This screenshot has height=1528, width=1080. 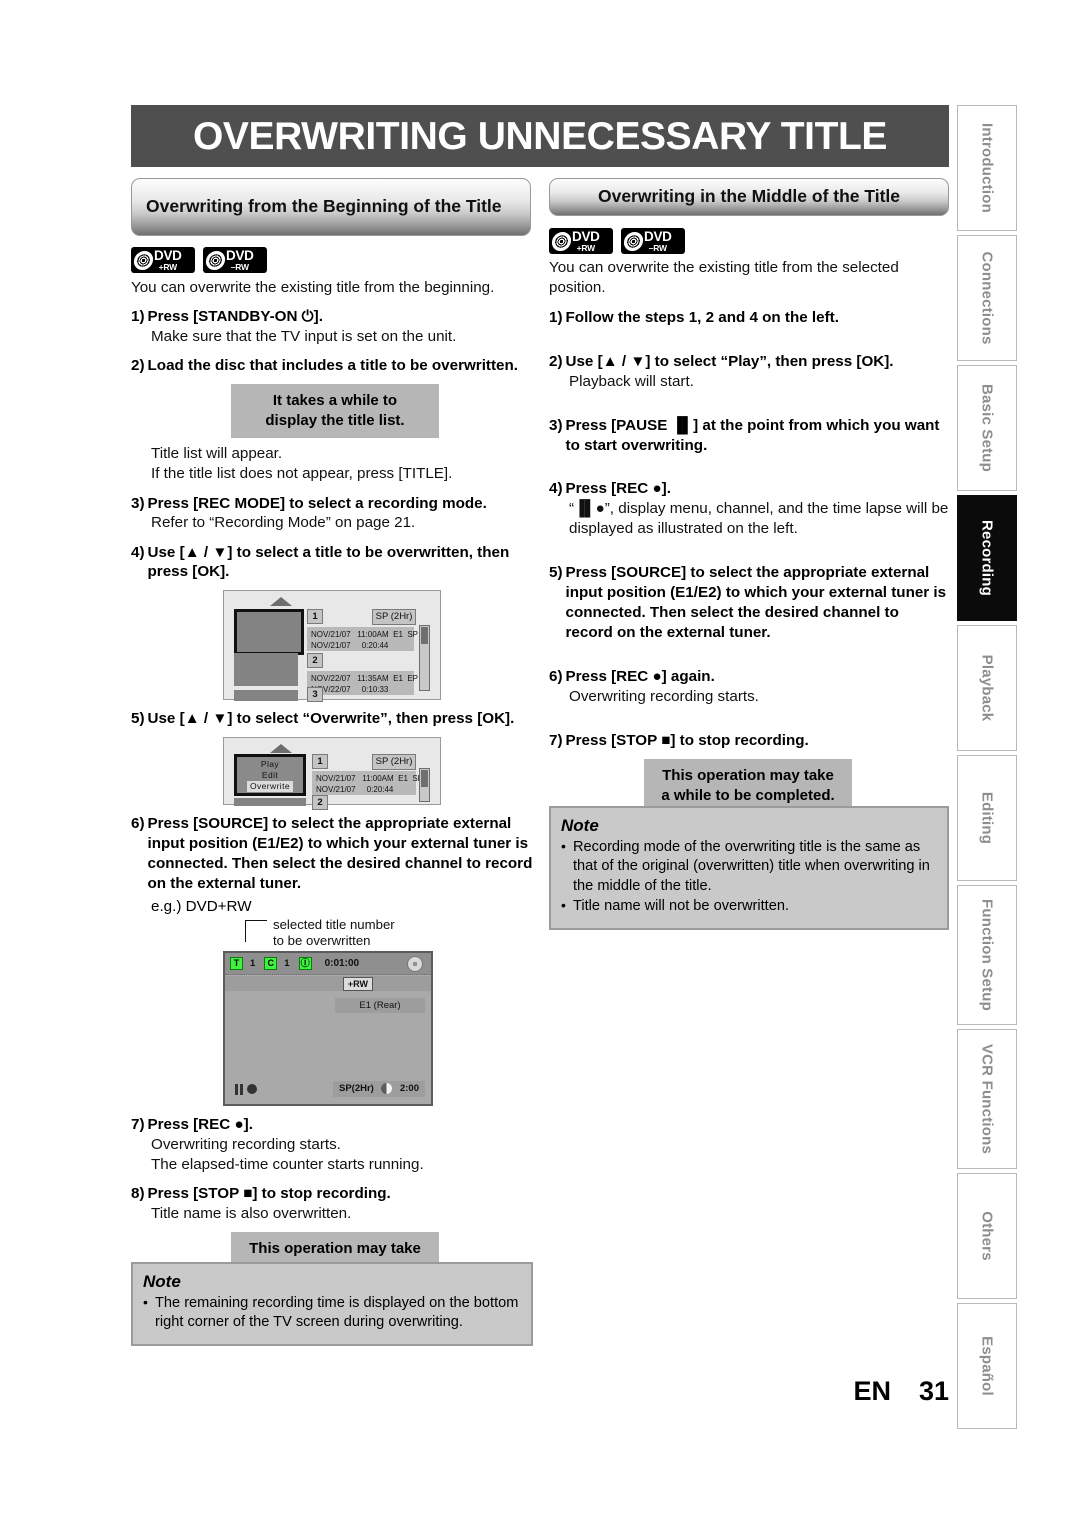 What do you see at coordinates (618, 489) in the screenshot?
I see `right-step-4-text: Press [REC ●].` at bounding box center [618, 489].